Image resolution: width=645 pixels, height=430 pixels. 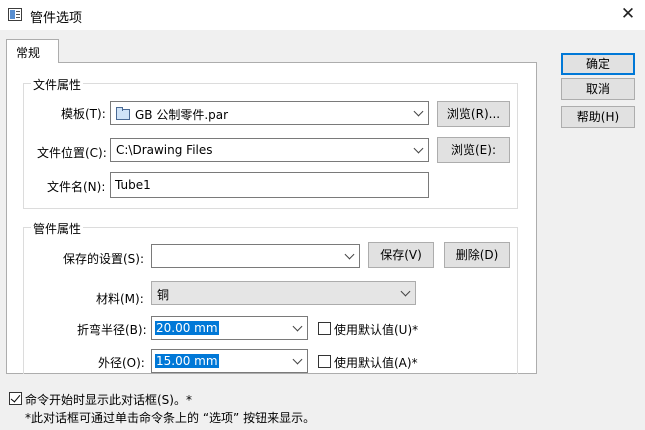 I want to click on dialog-icon, so click(x=15, y=14).